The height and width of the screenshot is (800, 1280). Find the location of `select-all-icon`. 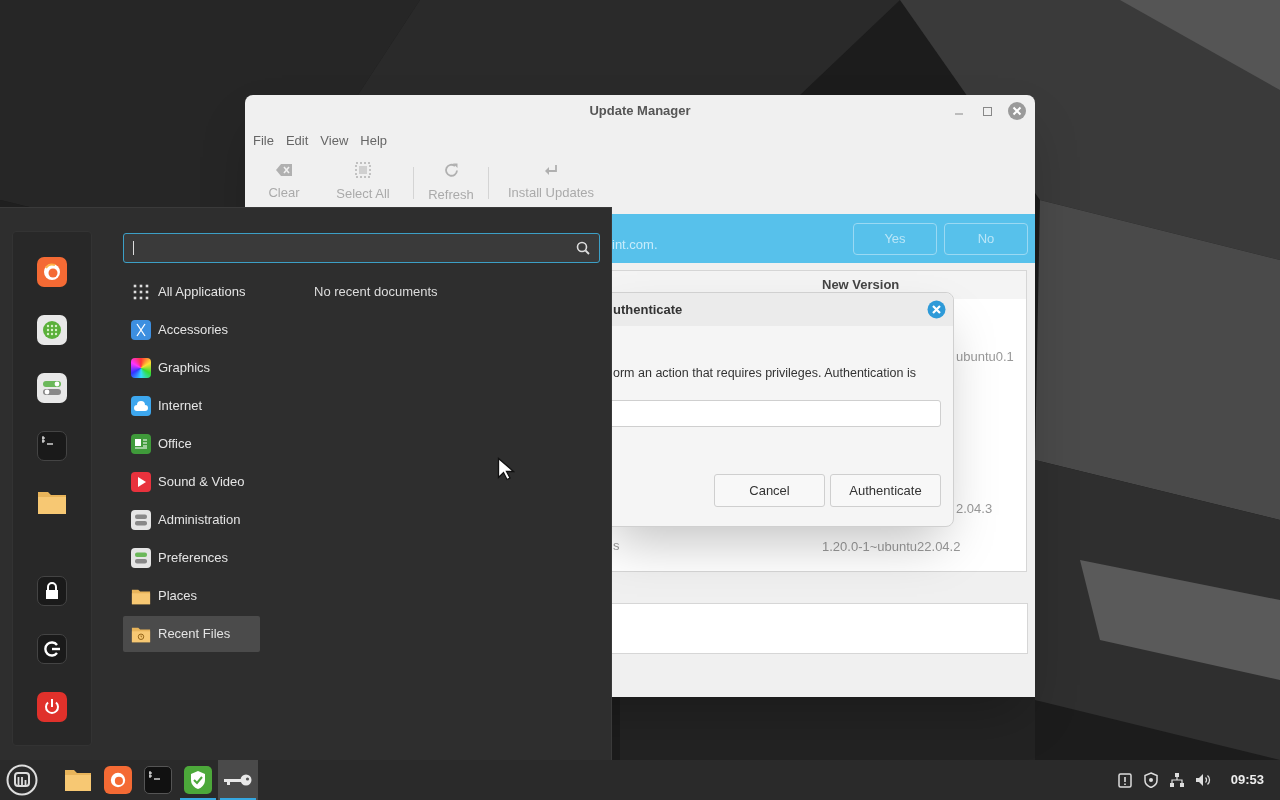

select-all-icon is located at coordinates (363, 170).